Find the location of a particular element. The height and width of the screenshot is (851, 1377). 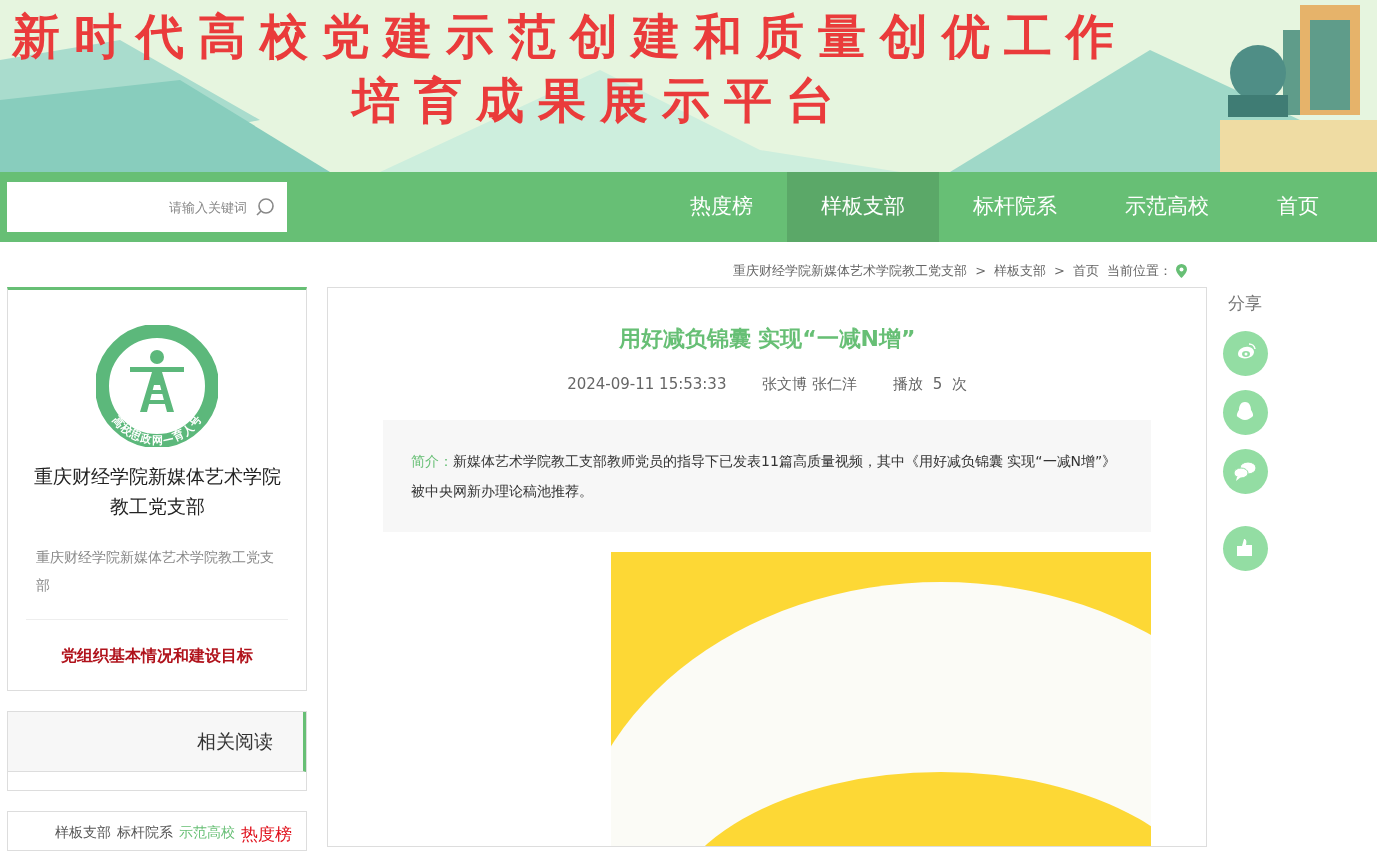

branch-description: 重庆财经学院新媒体艺术学院教工党支部 is located at coordinates (155, 571).